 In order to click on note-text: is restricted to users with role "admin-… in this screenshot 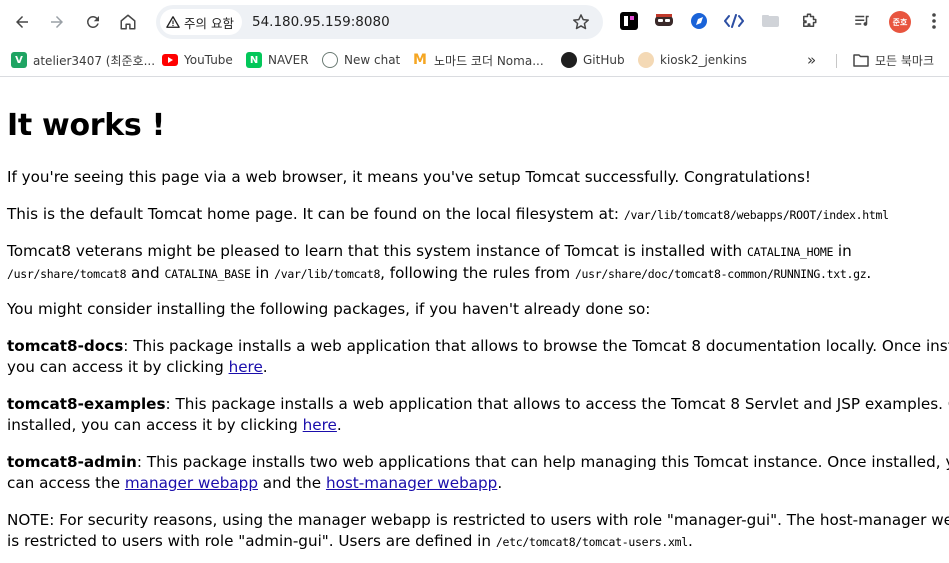, I will do `click(251, 541)`.